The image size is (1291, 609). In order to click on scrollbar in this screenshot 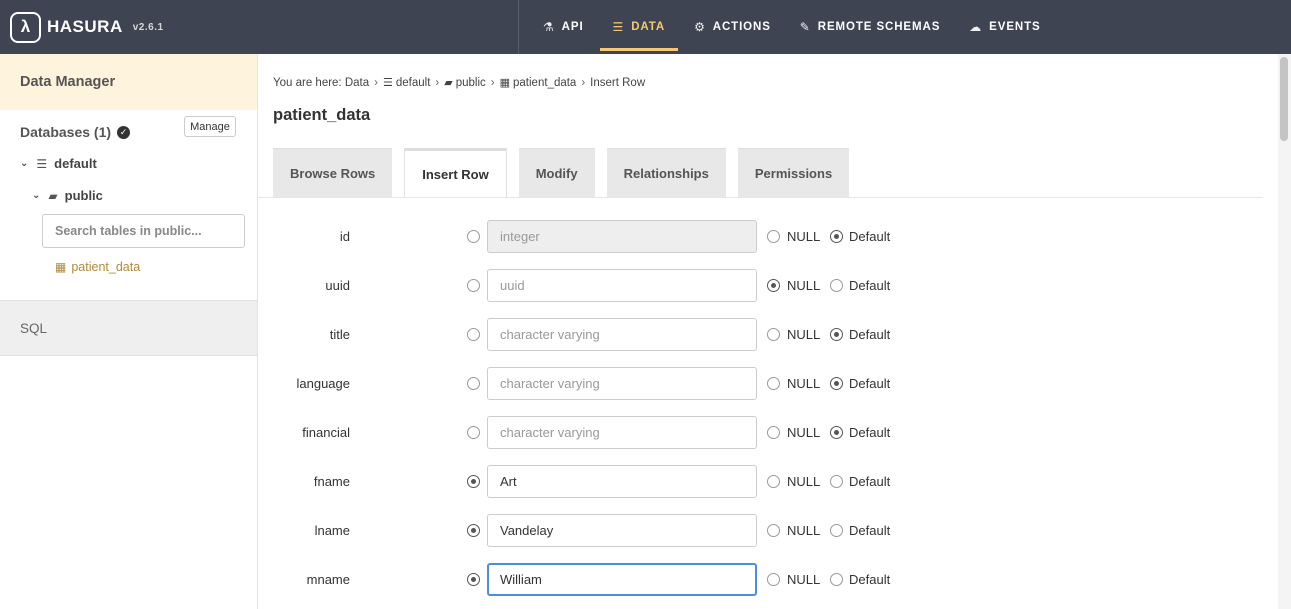, I will do `click(1284, 331)`.